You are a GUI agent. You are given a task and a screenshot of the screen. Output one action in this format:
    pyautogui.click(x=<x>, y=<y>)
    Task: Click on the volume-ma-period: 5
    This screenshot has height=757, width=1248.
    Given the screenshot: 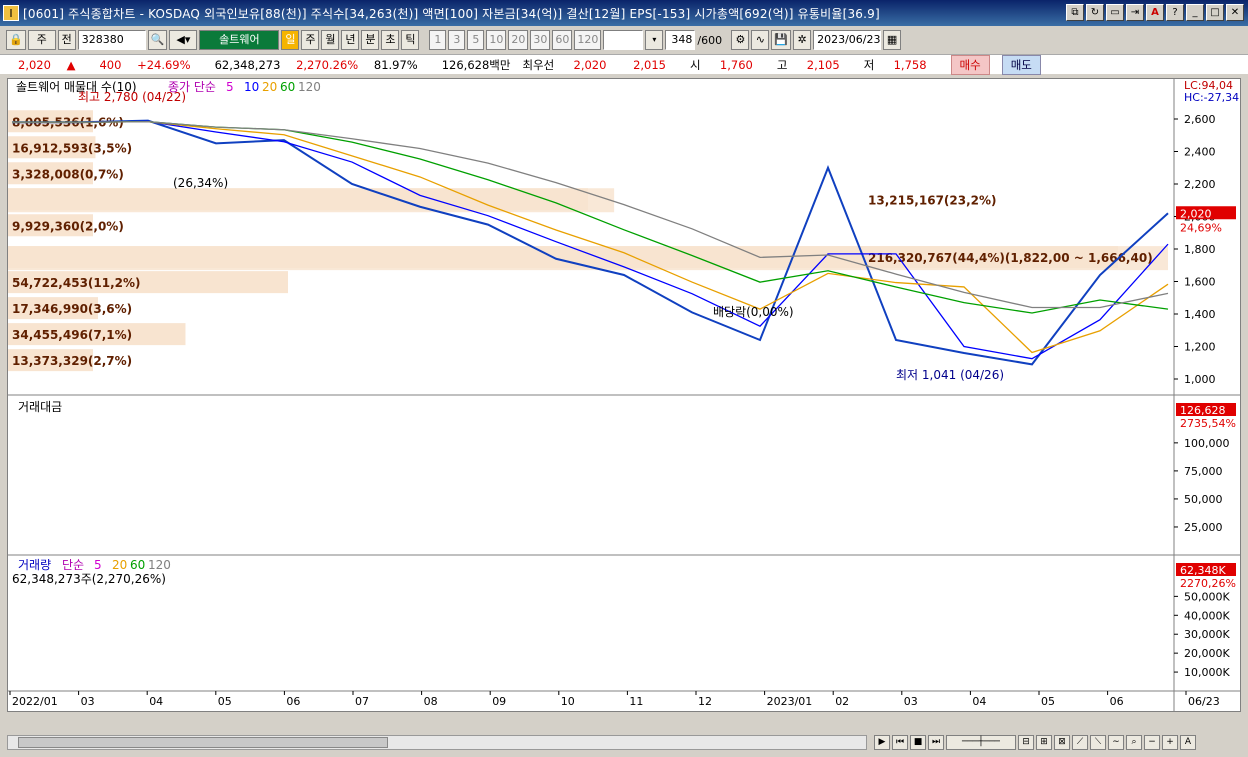 What is the action you would take?
    pyautogui.click(x=98, y=565)
    